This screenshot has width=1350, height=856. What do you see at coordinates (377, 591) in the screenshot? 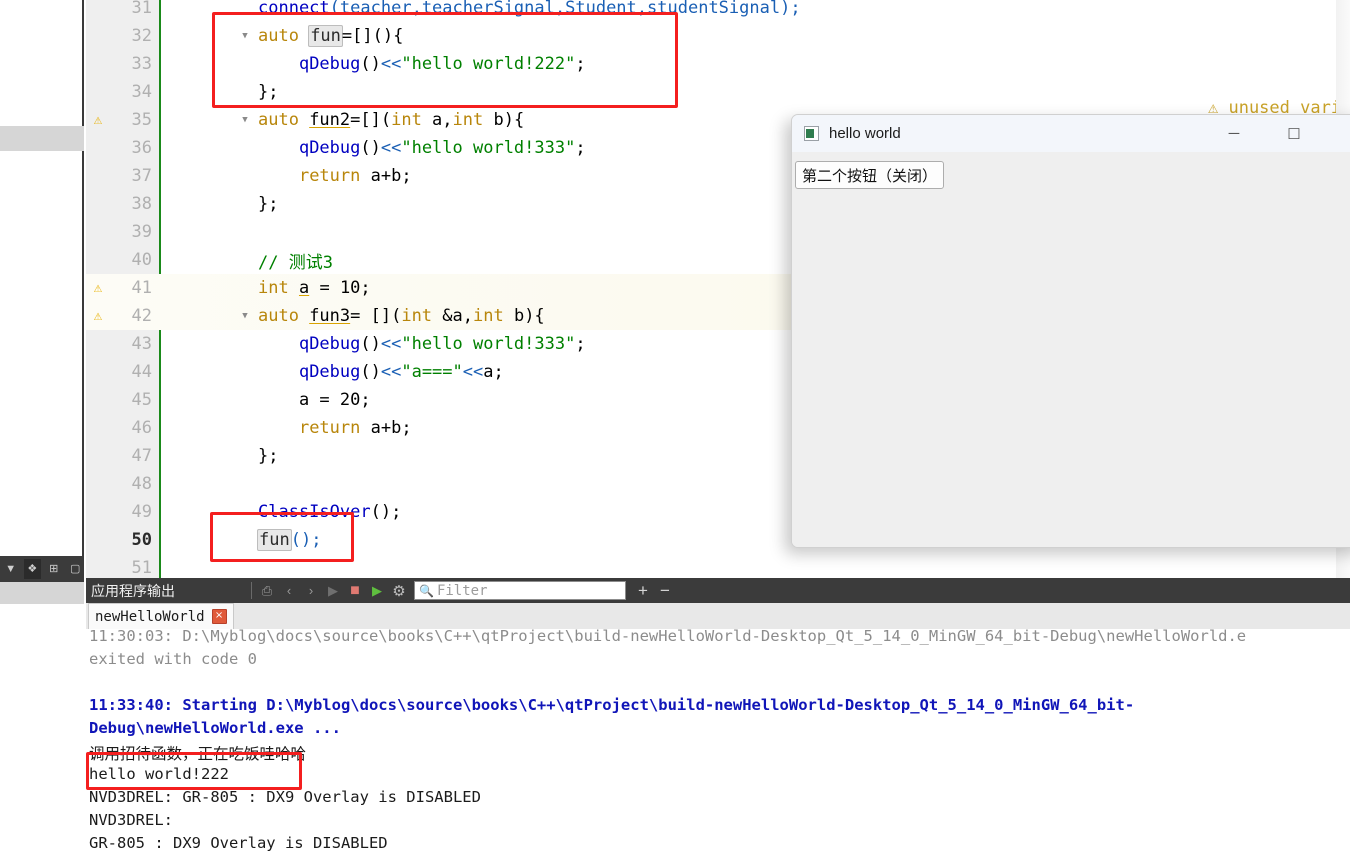
I see `run-debug-icon: ▶` at bounding box center [377, 591].